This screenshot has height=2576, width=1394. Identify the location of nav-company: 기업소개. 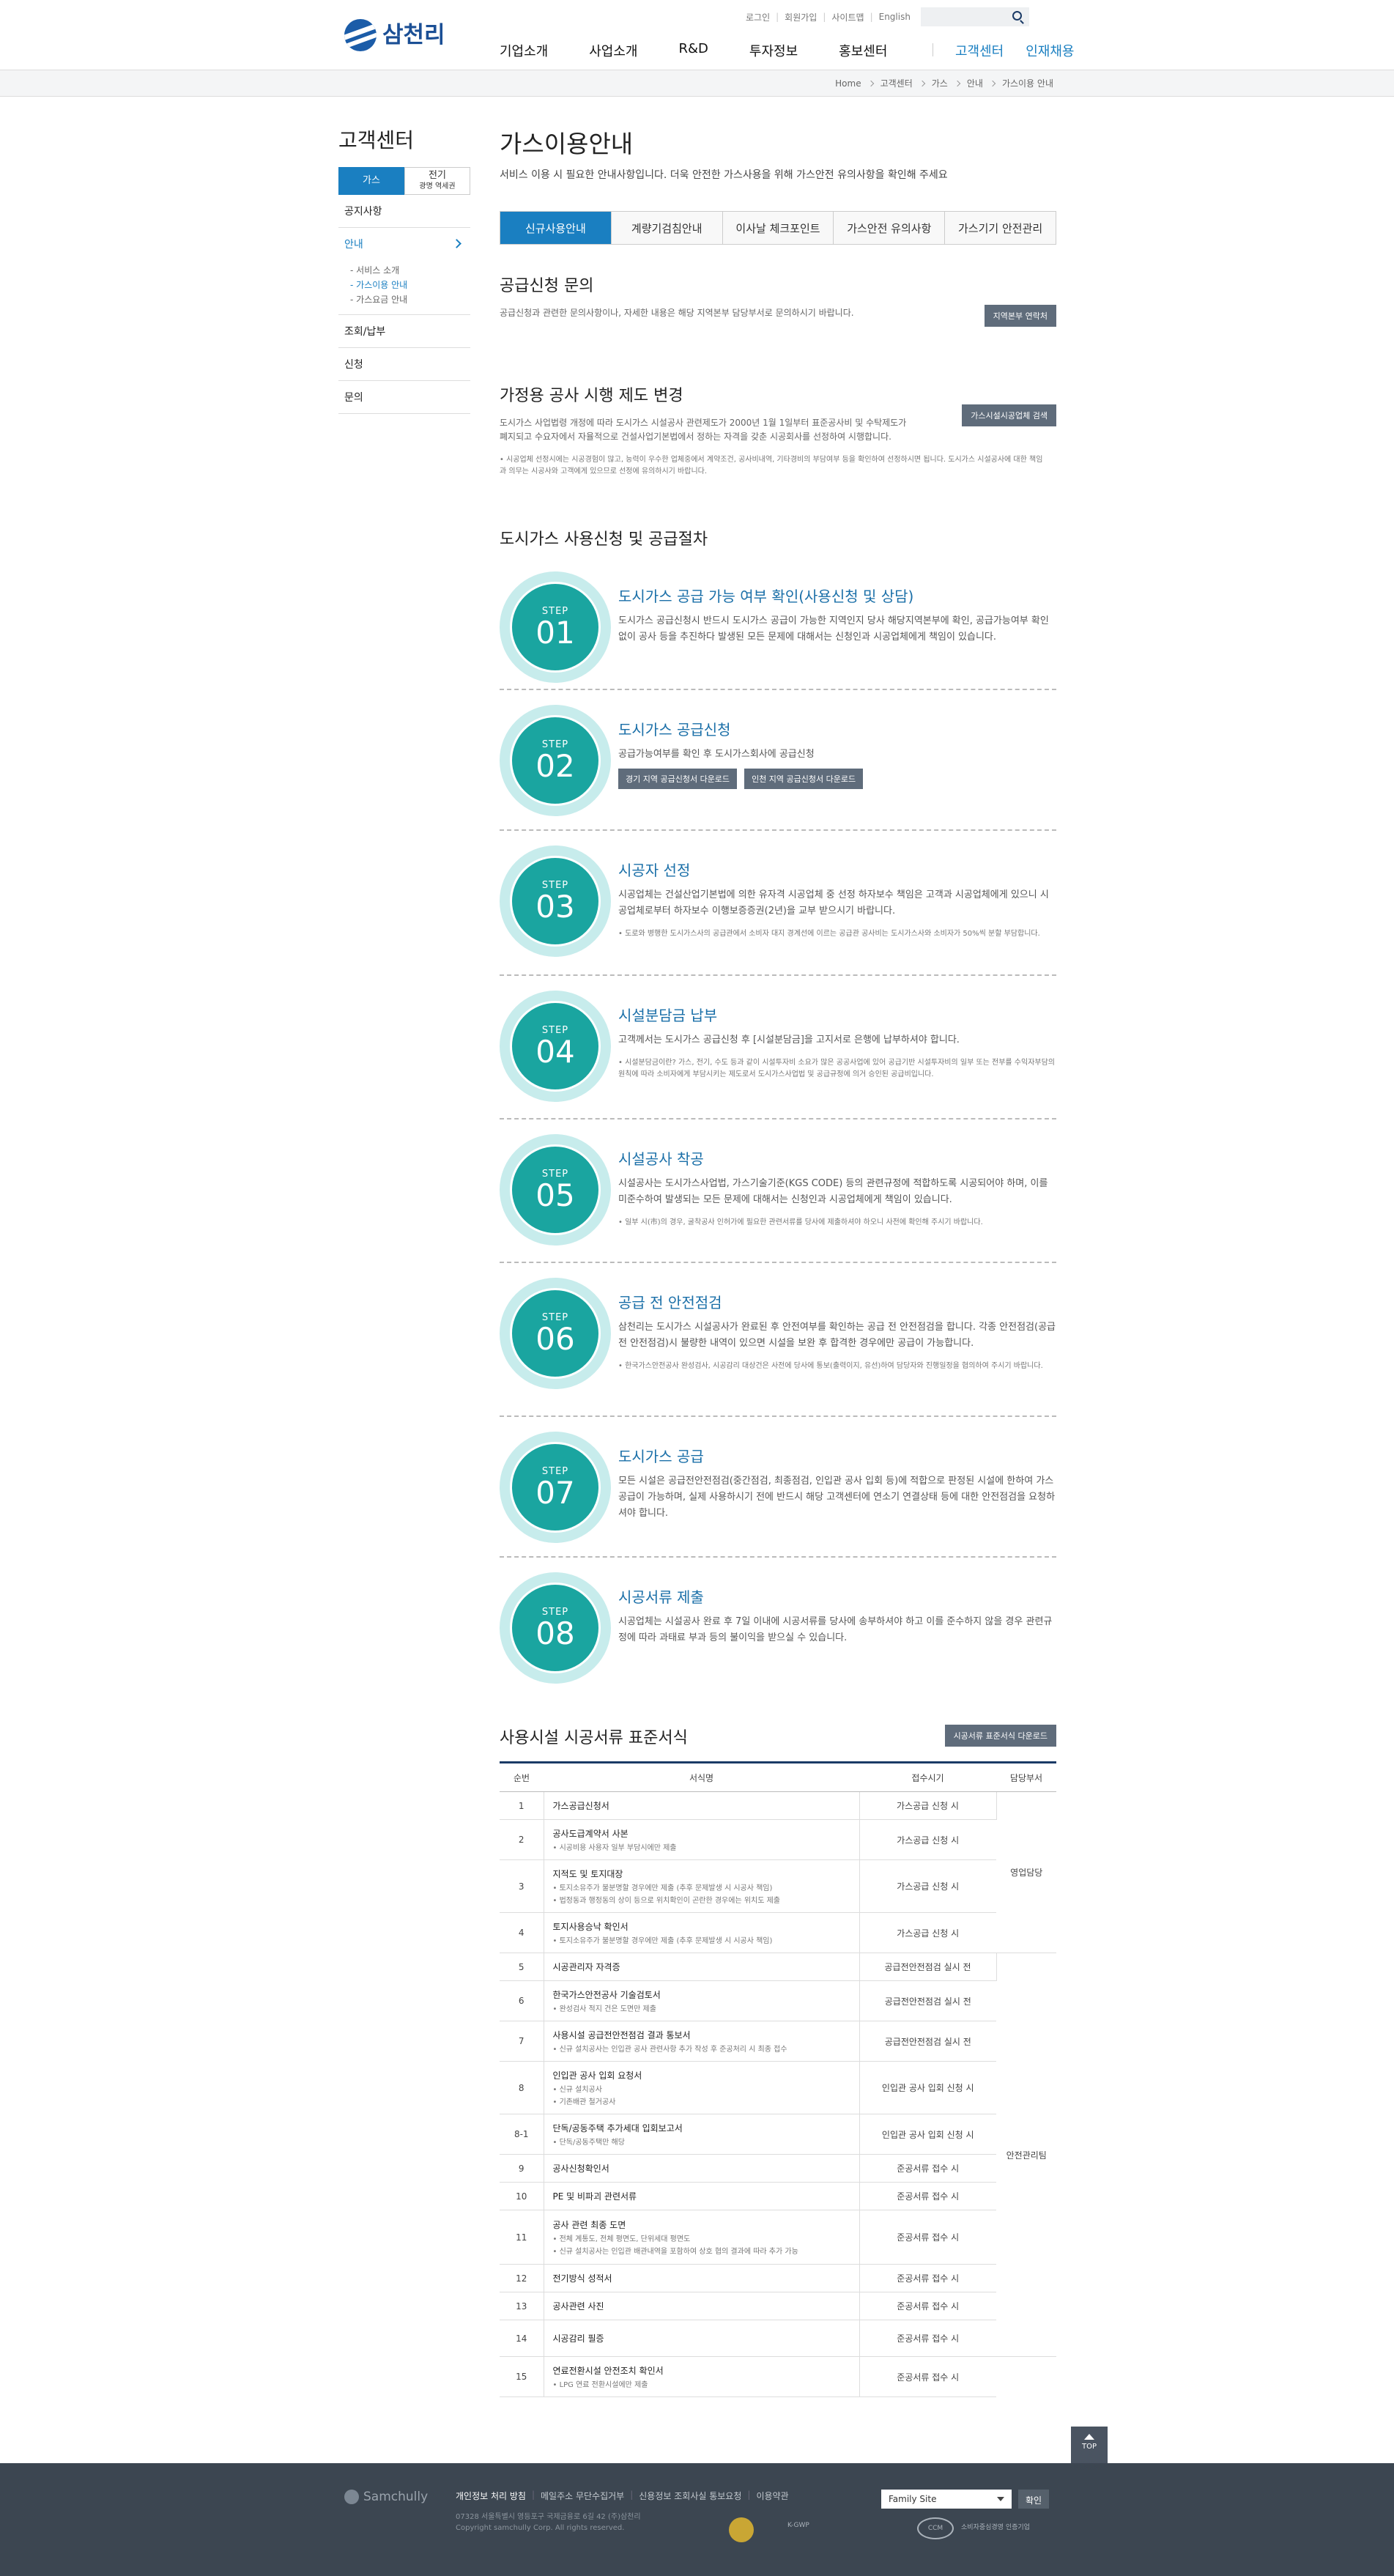
(524, 50).